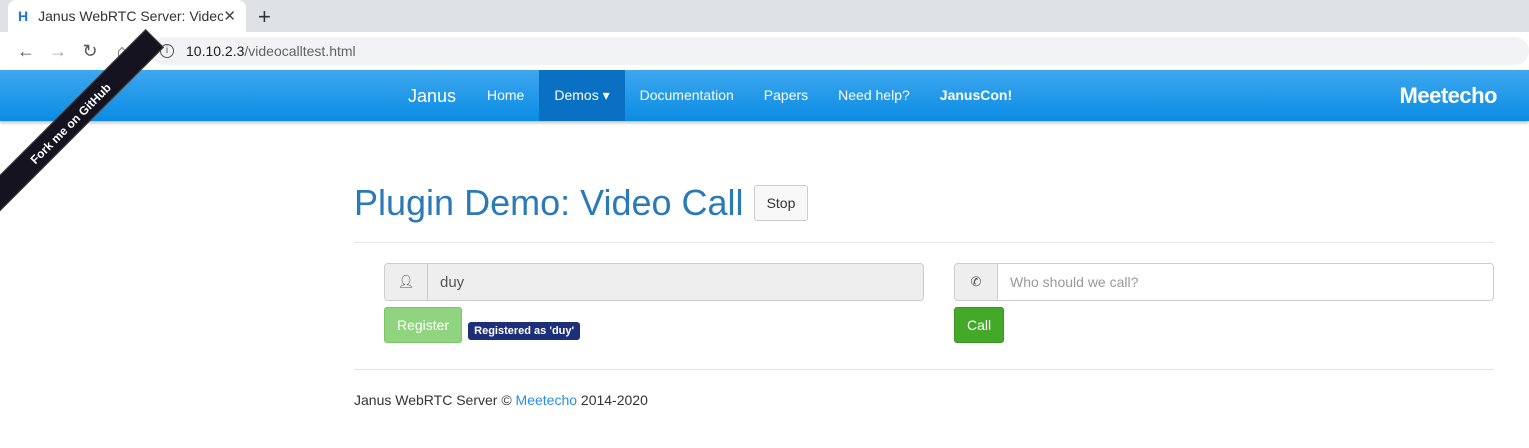  Describe the element at coordinates (58, 51) in the screenshot. I see `forward-icon: →` at that location.